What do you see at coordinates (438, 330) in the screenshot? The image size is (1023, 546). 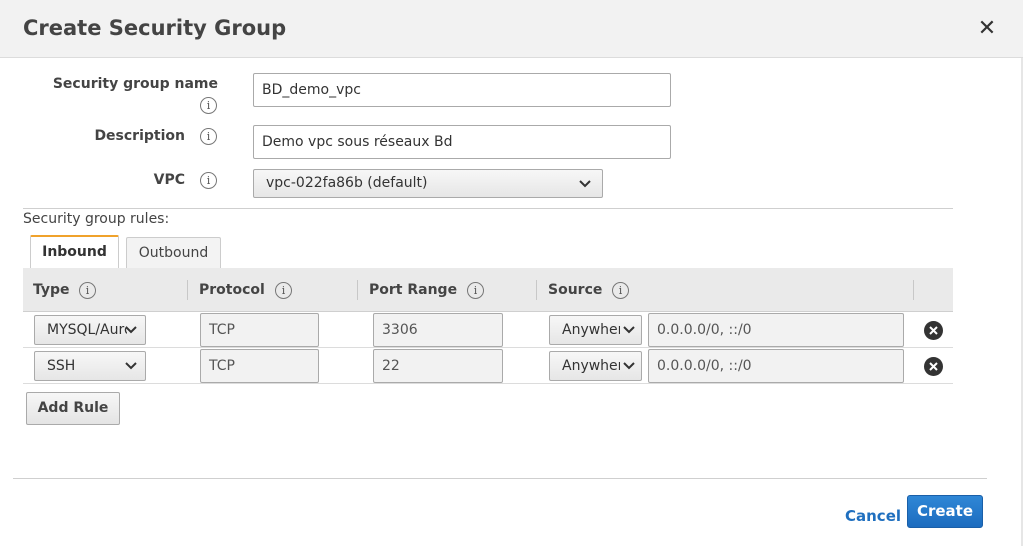 I see `rule-port-range-field: 3306` at bounding box center [438, 330].